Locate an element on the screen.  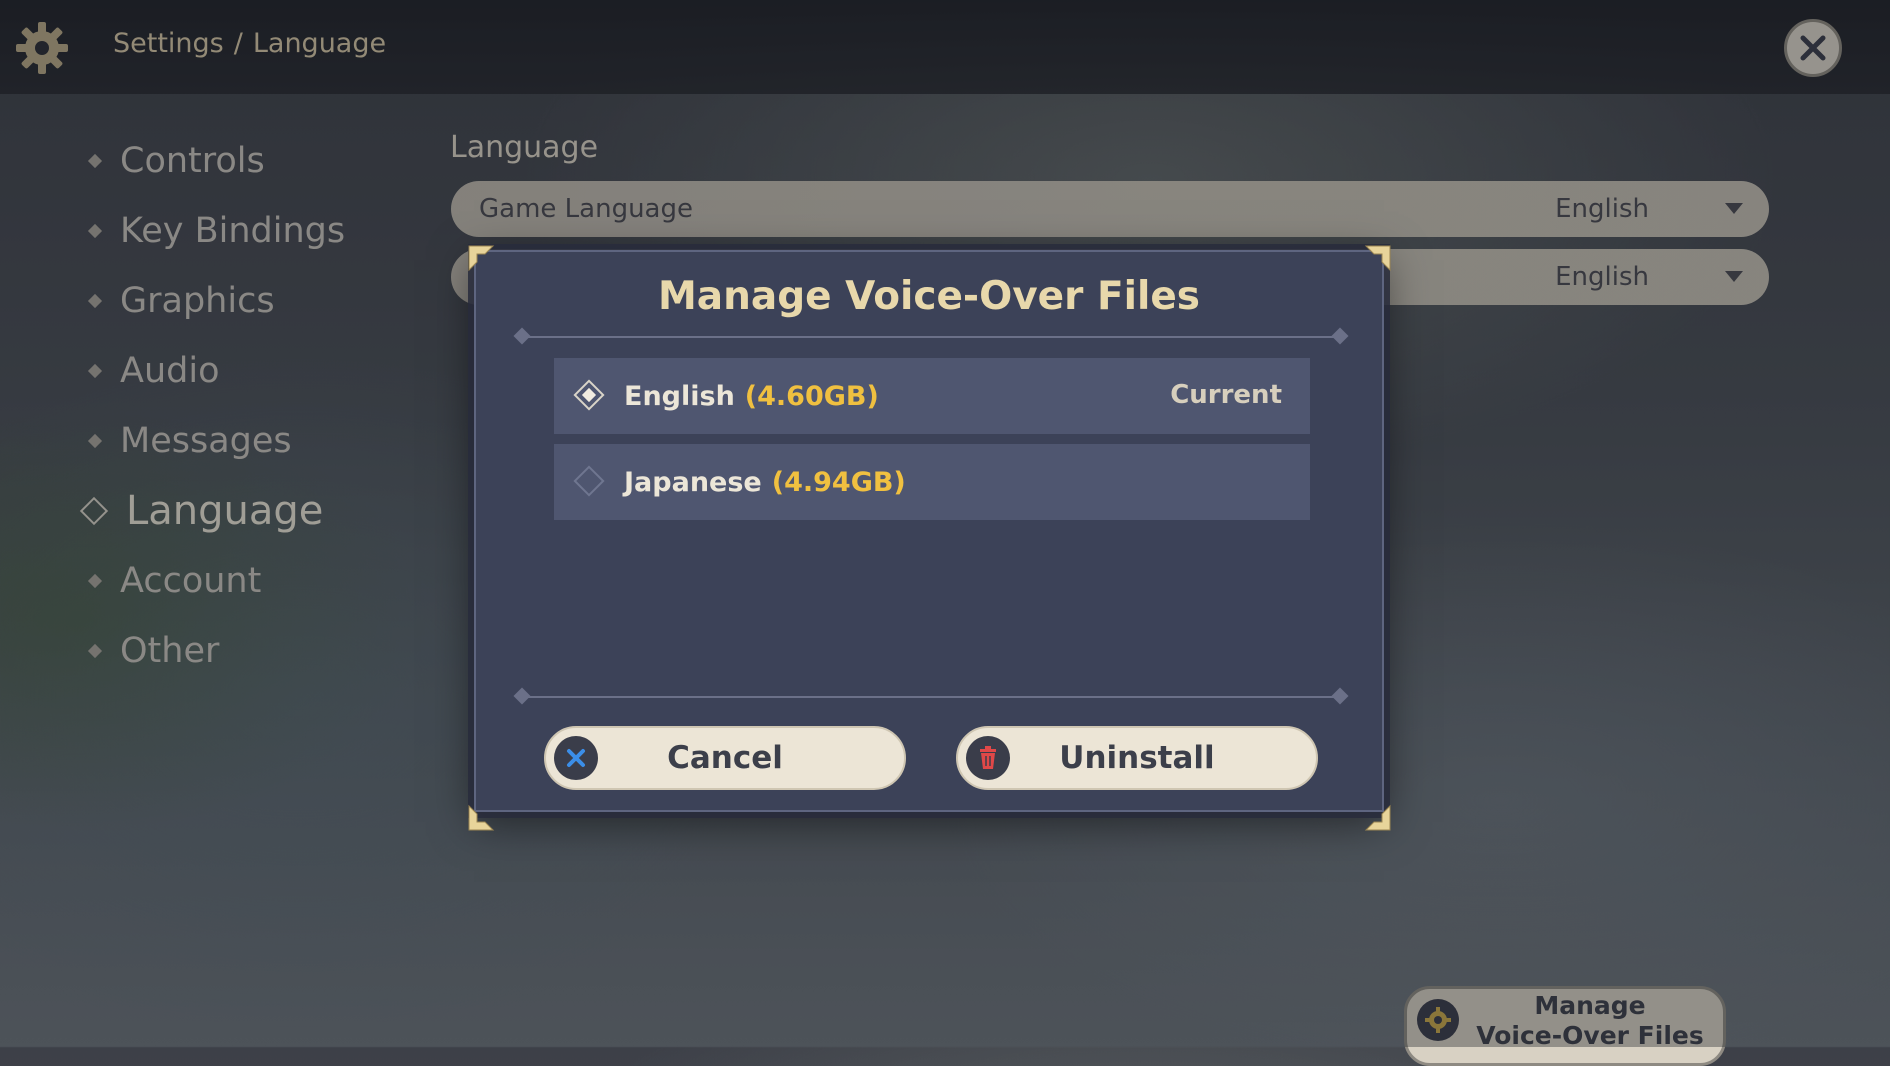
uninstall-button: Uninstall is located at coordinates (1137, 758).